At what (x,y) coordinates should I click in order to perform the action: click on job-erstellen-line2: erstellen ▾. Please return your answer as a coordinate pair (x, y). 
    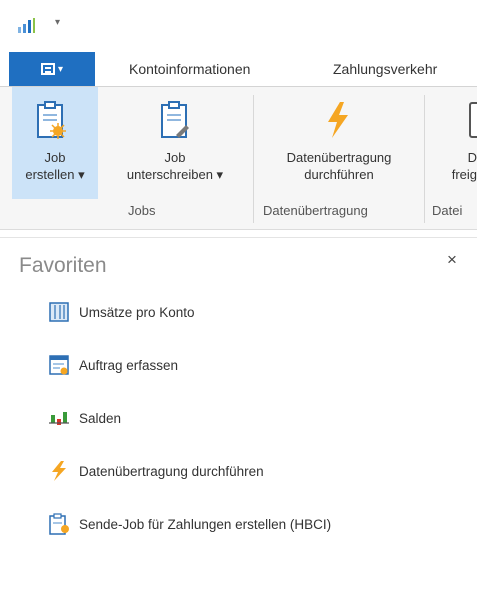
    Looking at the image, I should click on (55, 174).